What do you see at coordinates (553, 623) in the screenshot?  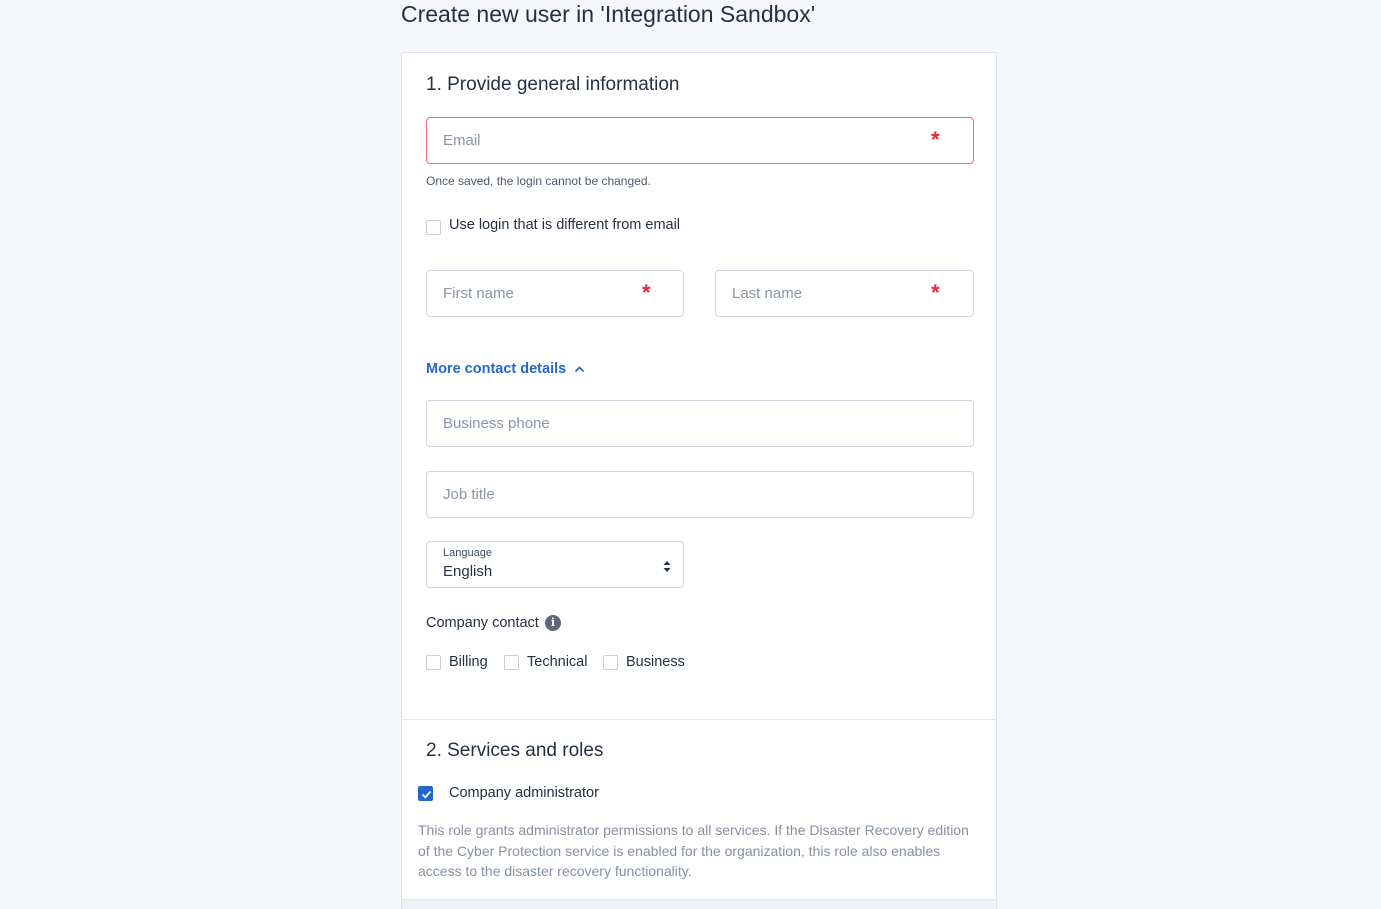 I see `info-icon: i` at bounding box center [553, 623].